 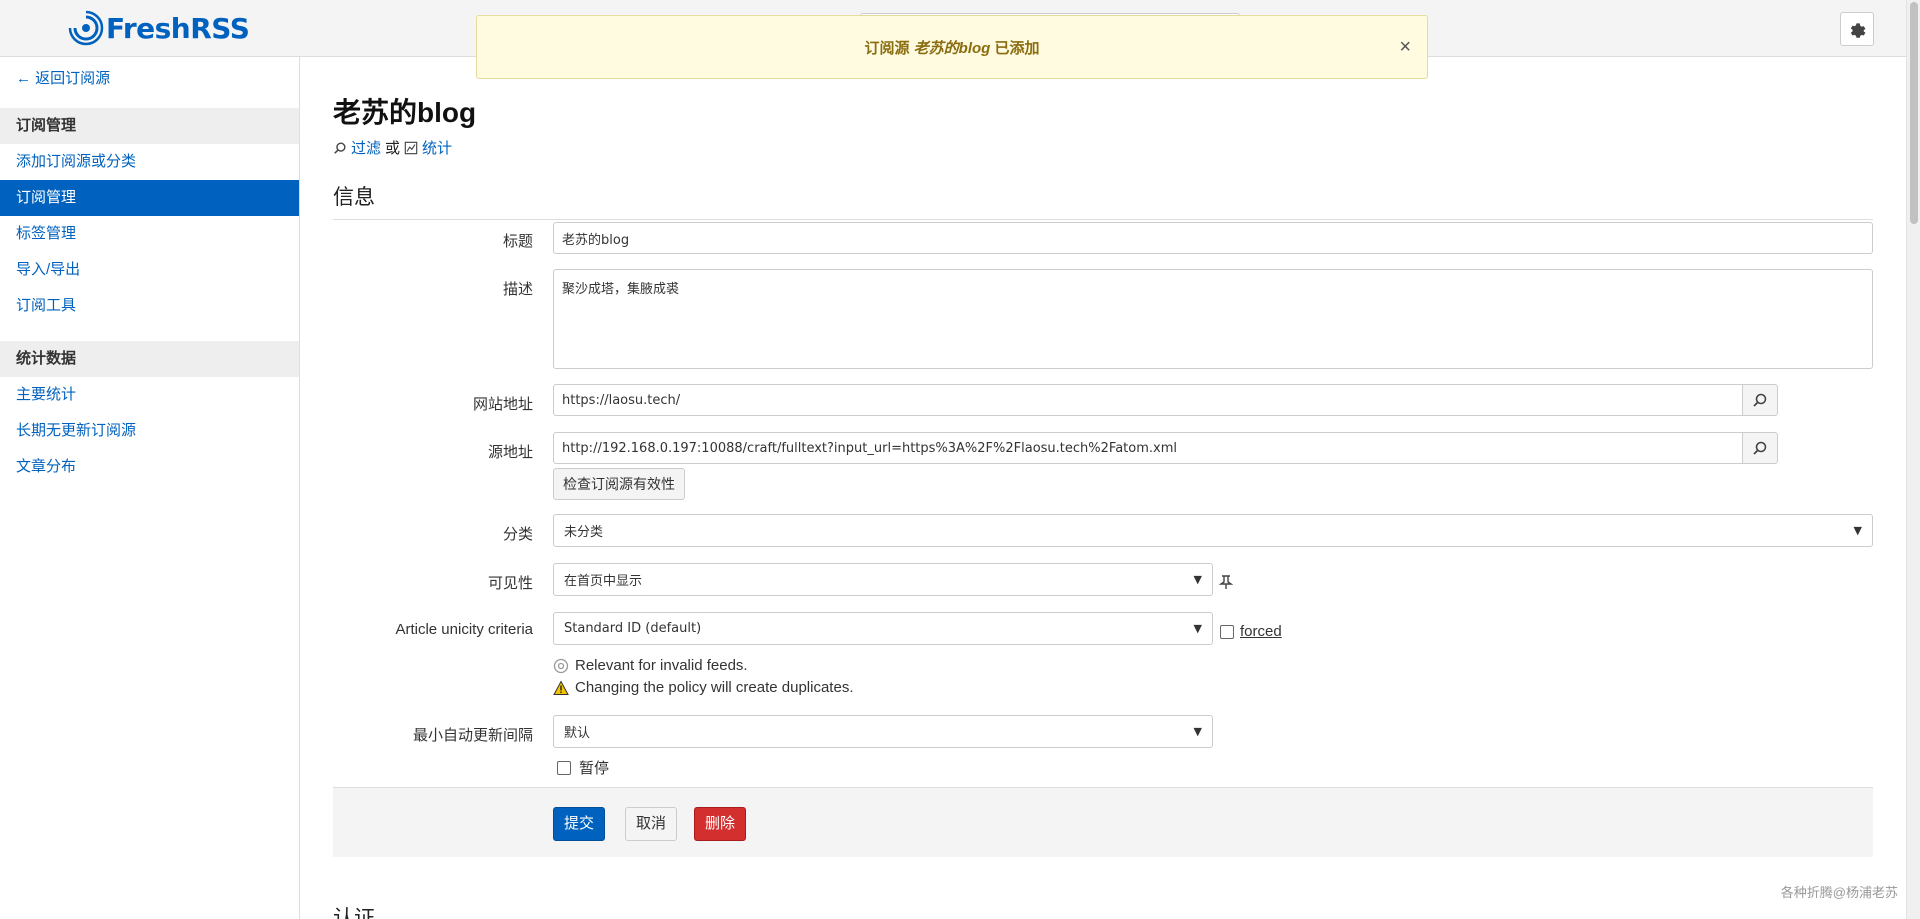 What do you see at coordinates (502, 404) in the screenshot?
I see `site-url-label: 网站地址` at bounding box center [502, 404].